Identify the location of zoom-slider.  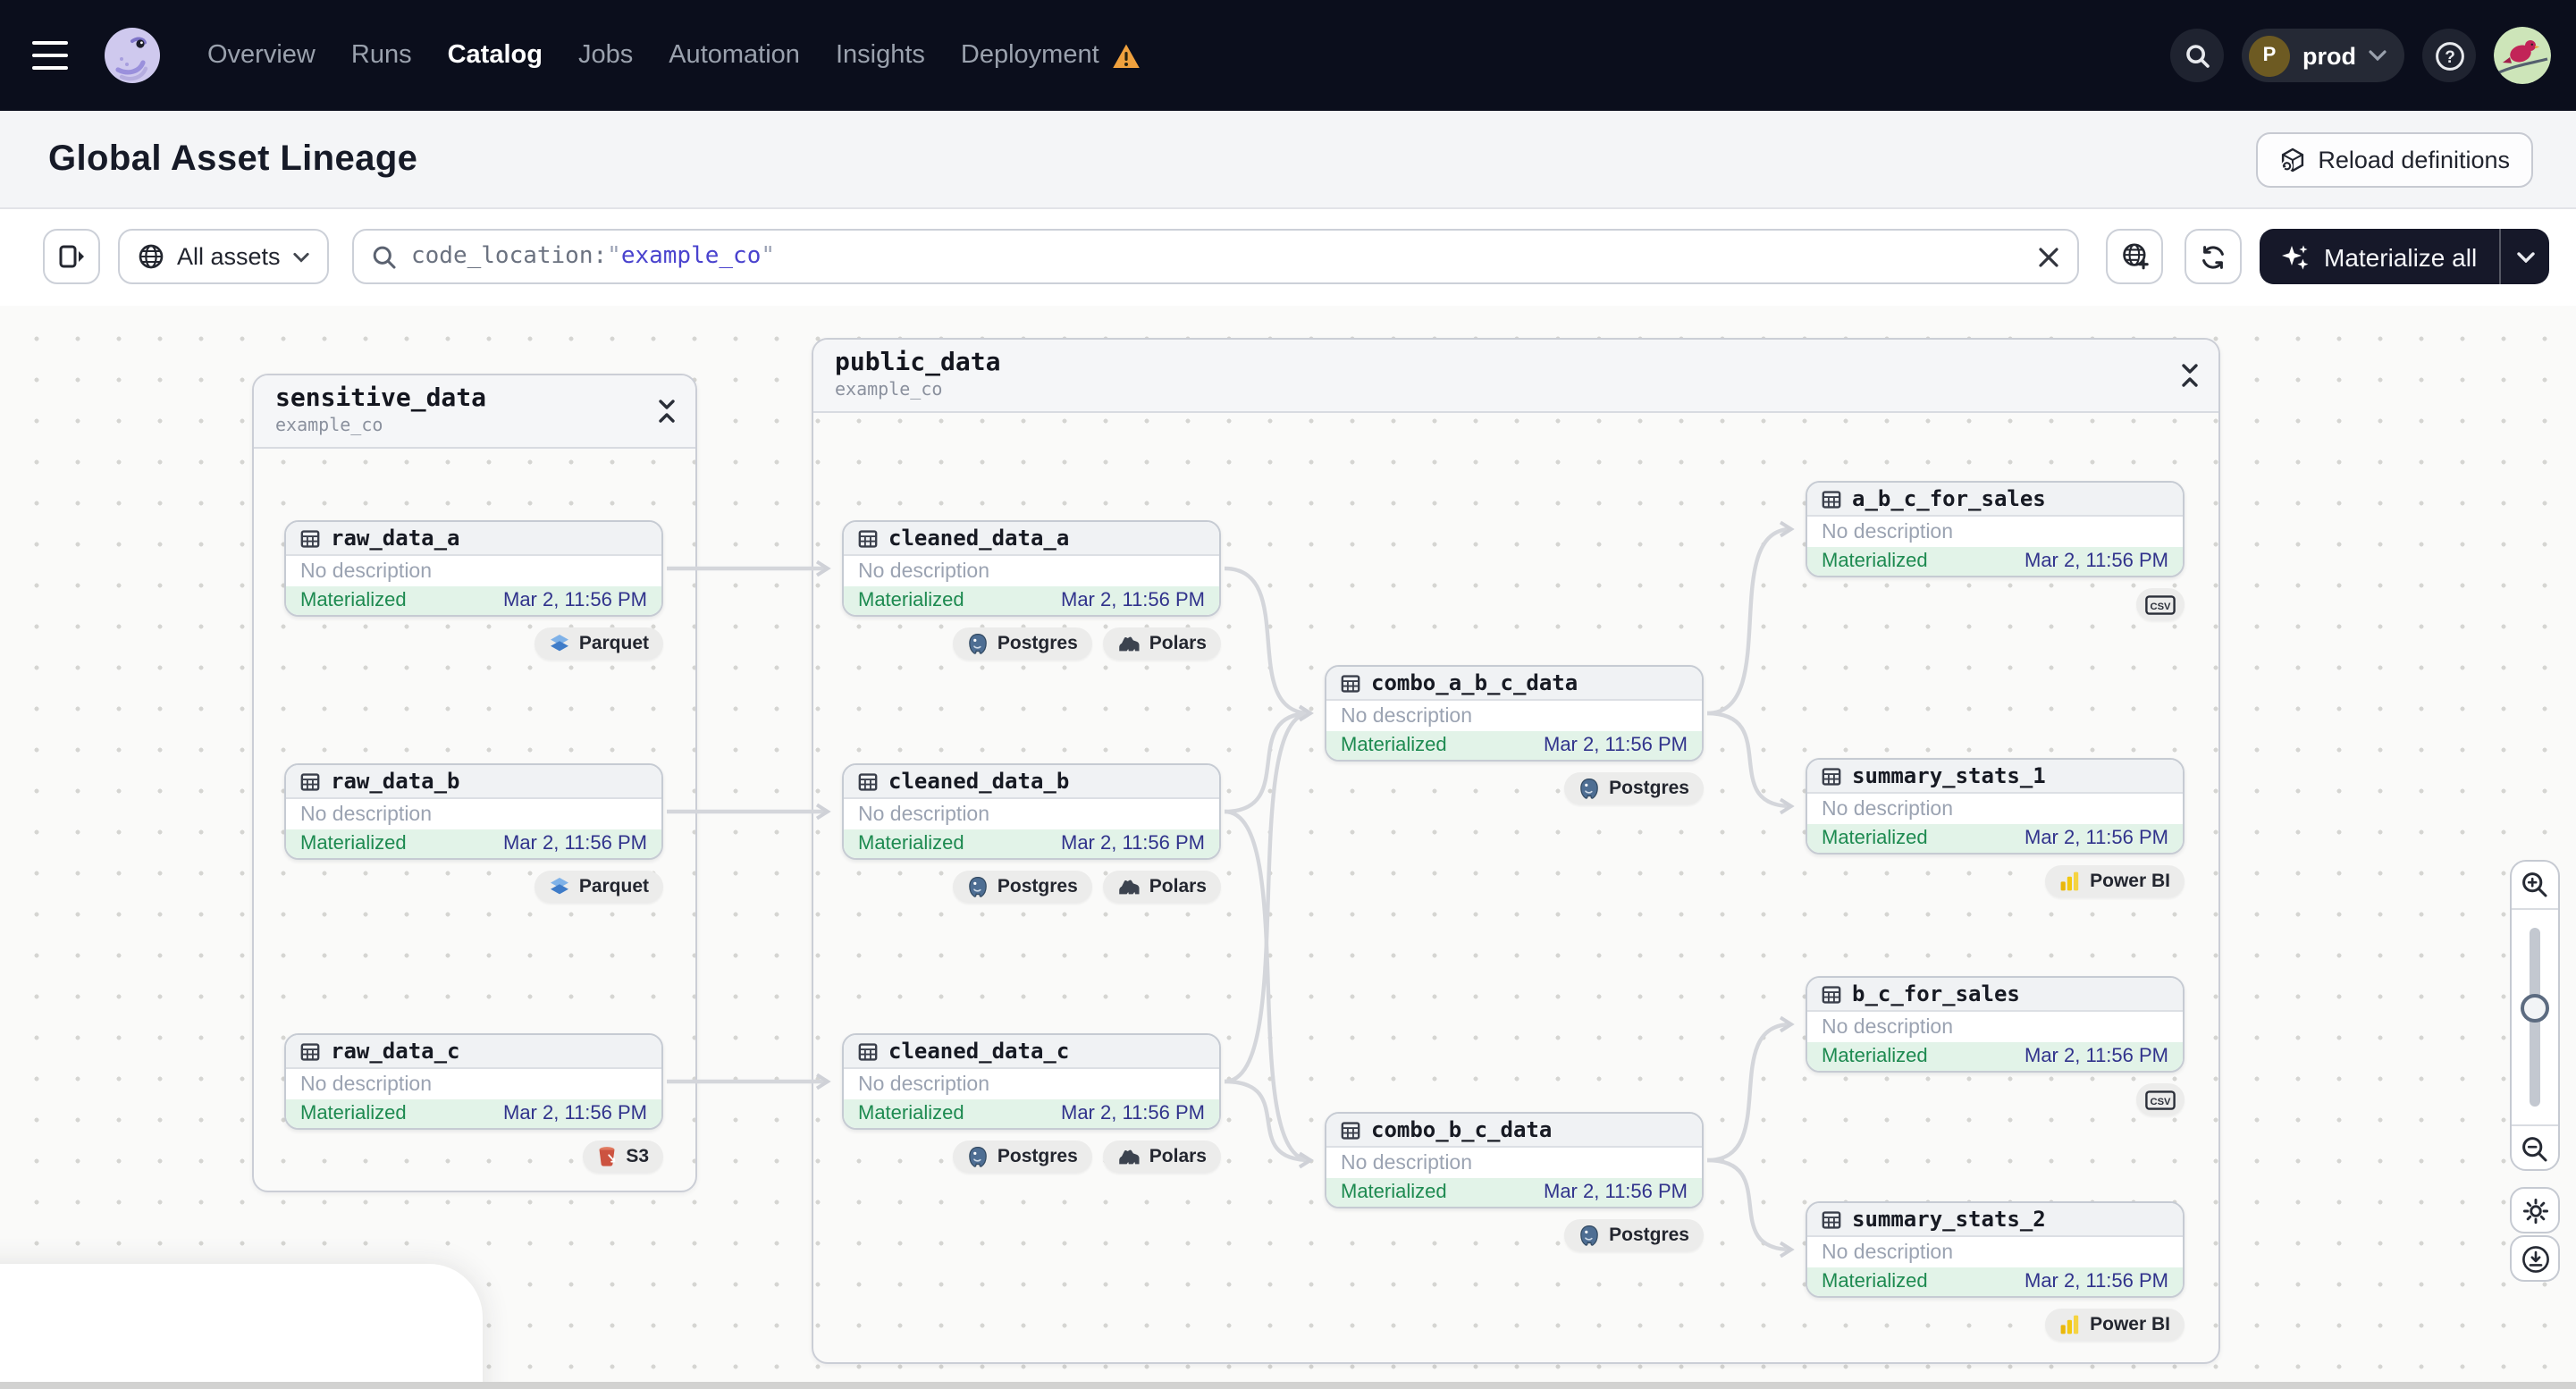
(2535, 1016).